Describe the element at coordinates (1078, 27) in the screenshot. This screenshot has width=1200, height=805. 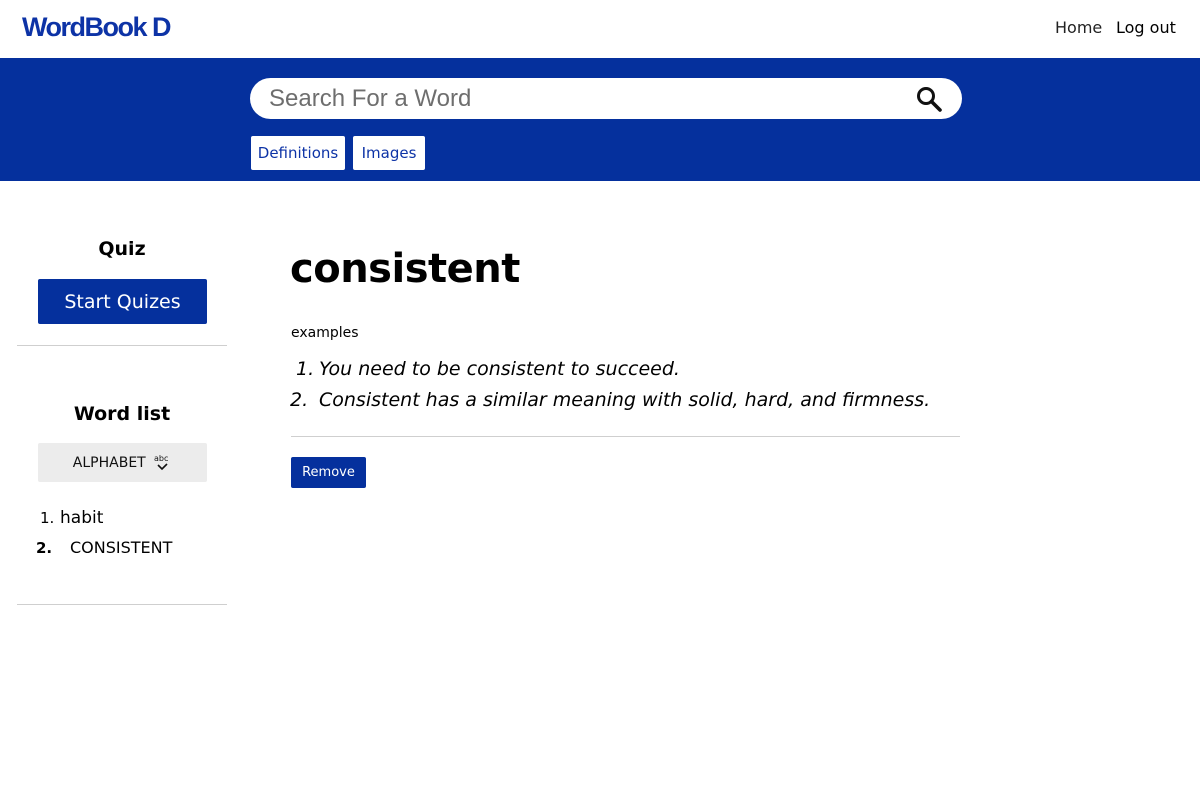
I see `nav-home-link: Home` at that location.